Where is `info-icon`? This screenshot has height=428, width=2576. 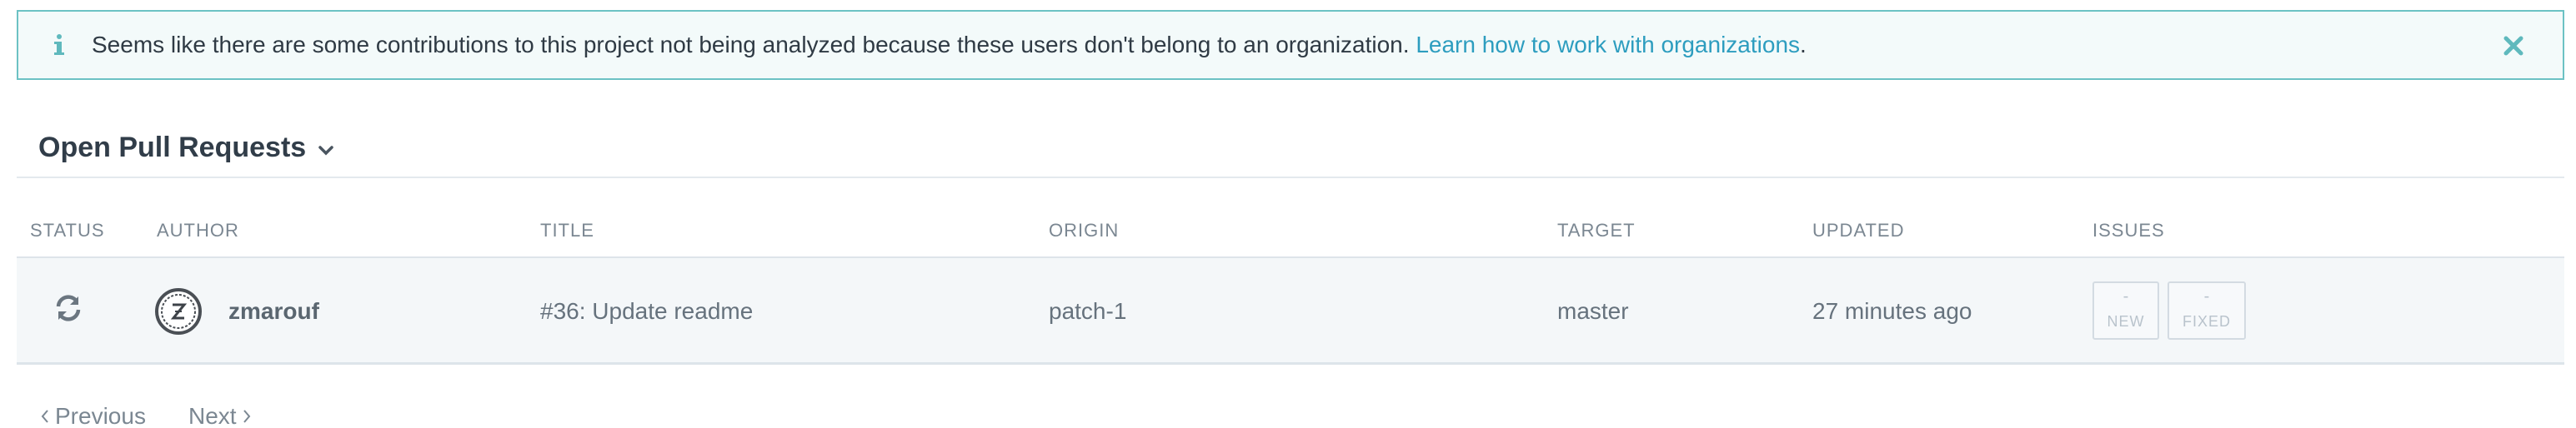 info-icon is located at coordinates (59, 44).